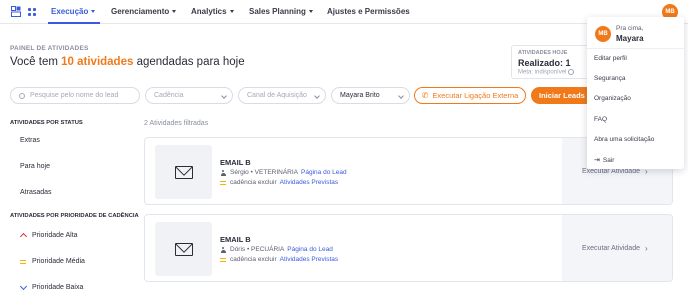 The width and height of the screenshot is (688, 292). I want to click on menu-item-logout: ⇥ Sair, so click(604, 160).